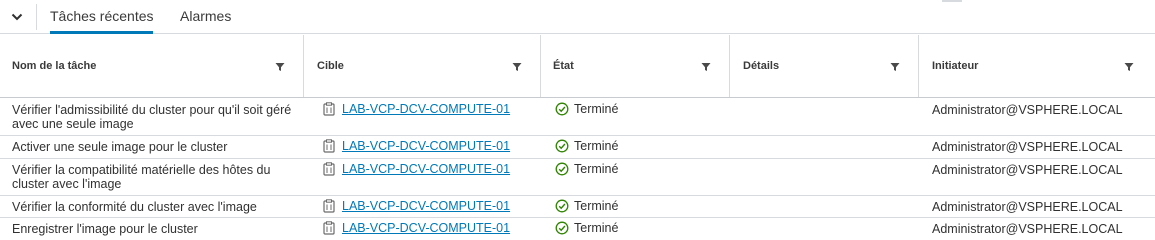  Describe the element at coordinates (1037, 66) in the screenshot. I see `column-header-initiator: Initiateur` at that location.